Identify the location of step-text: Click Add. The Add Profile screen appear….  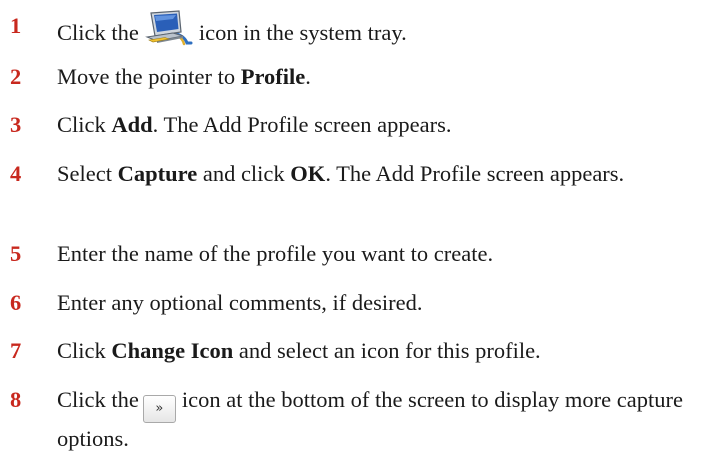
(254, 124).